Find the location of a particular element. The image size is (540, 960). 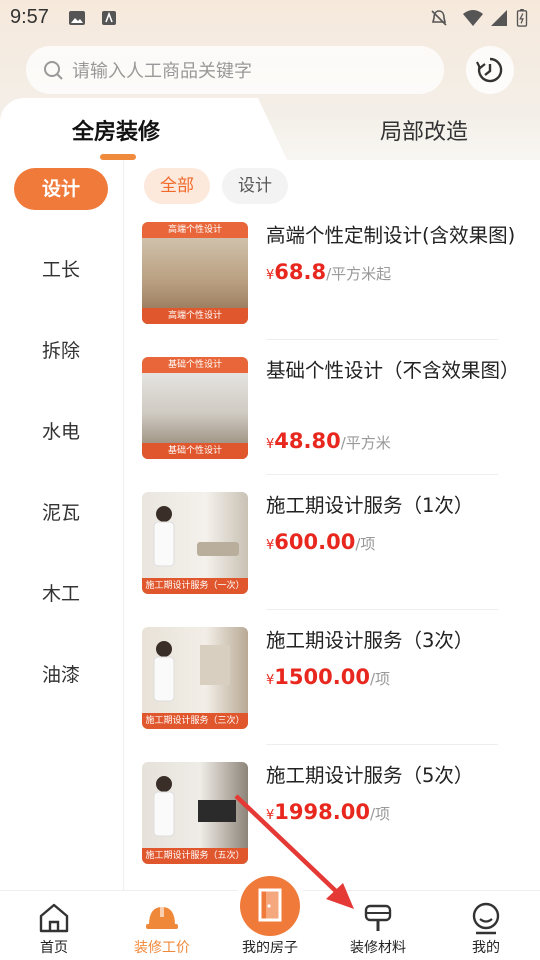

history-icon is located at coordinates (489, 70).